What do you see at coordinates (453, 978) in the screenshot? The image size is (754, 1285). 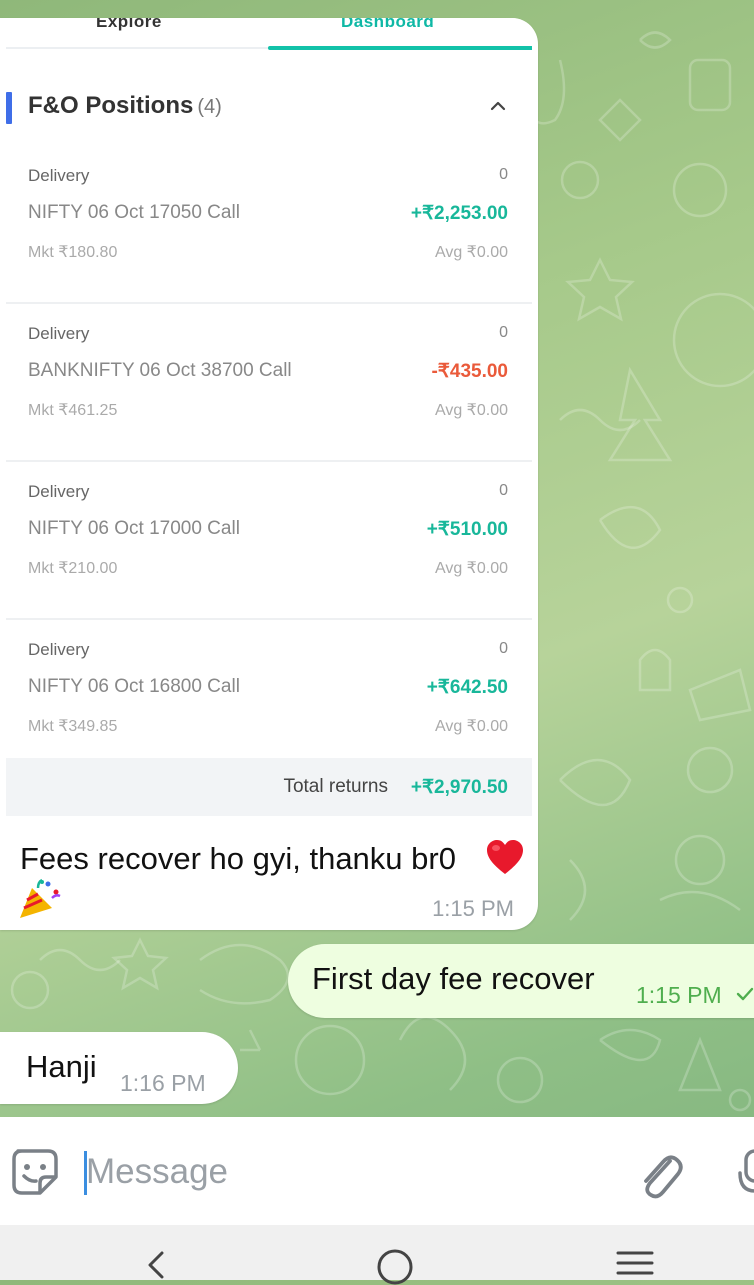 I see `message-text: First day fee recover` at bounding box center [453, 978].